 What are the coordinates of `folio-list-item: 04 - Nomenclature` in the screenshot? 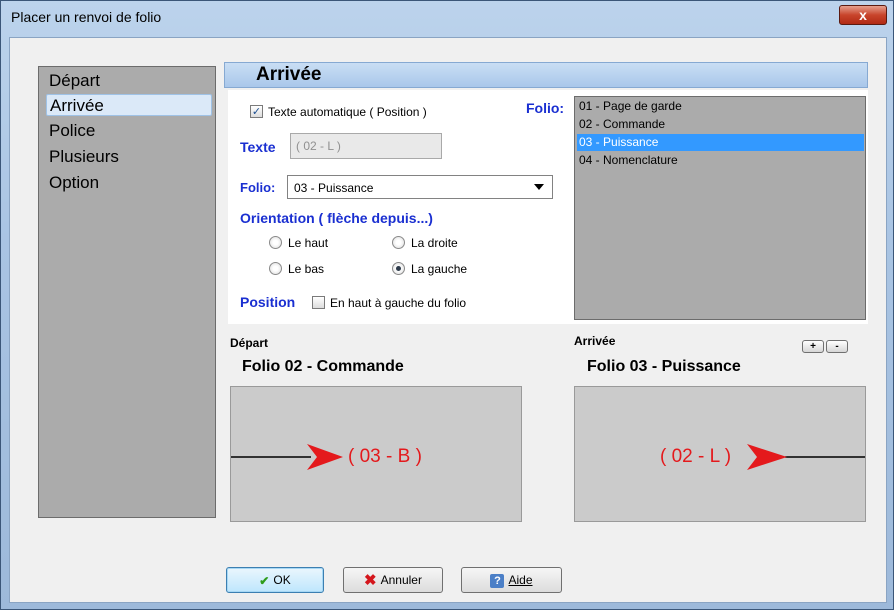 It's located at (720, 160).